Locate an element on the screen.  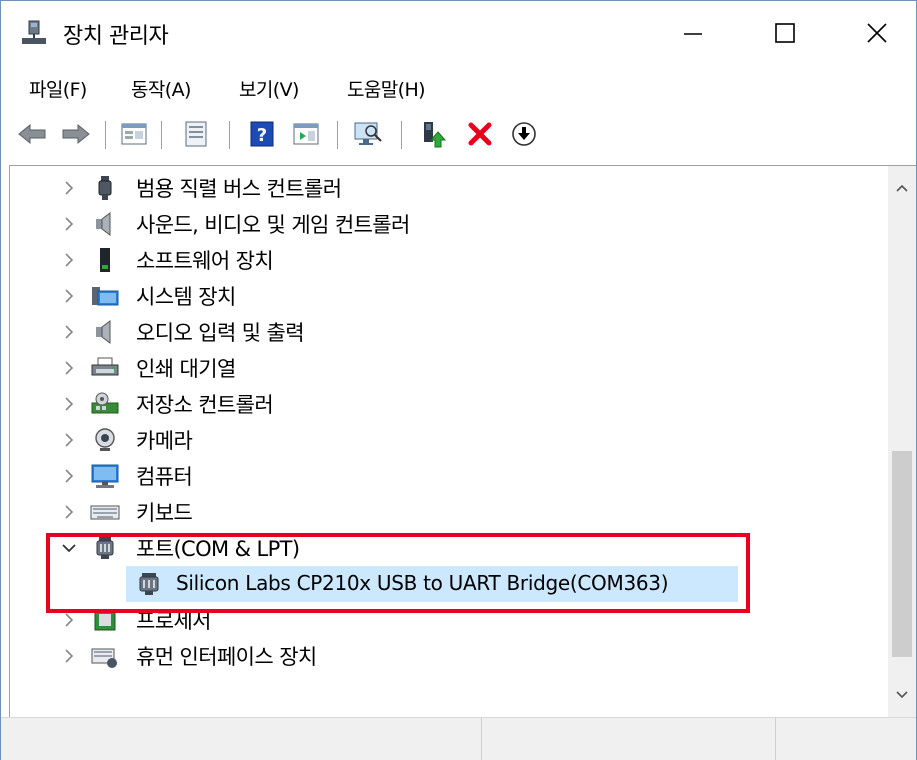
tree-item: 시스템 장치 is located at coordinates (449, 296).